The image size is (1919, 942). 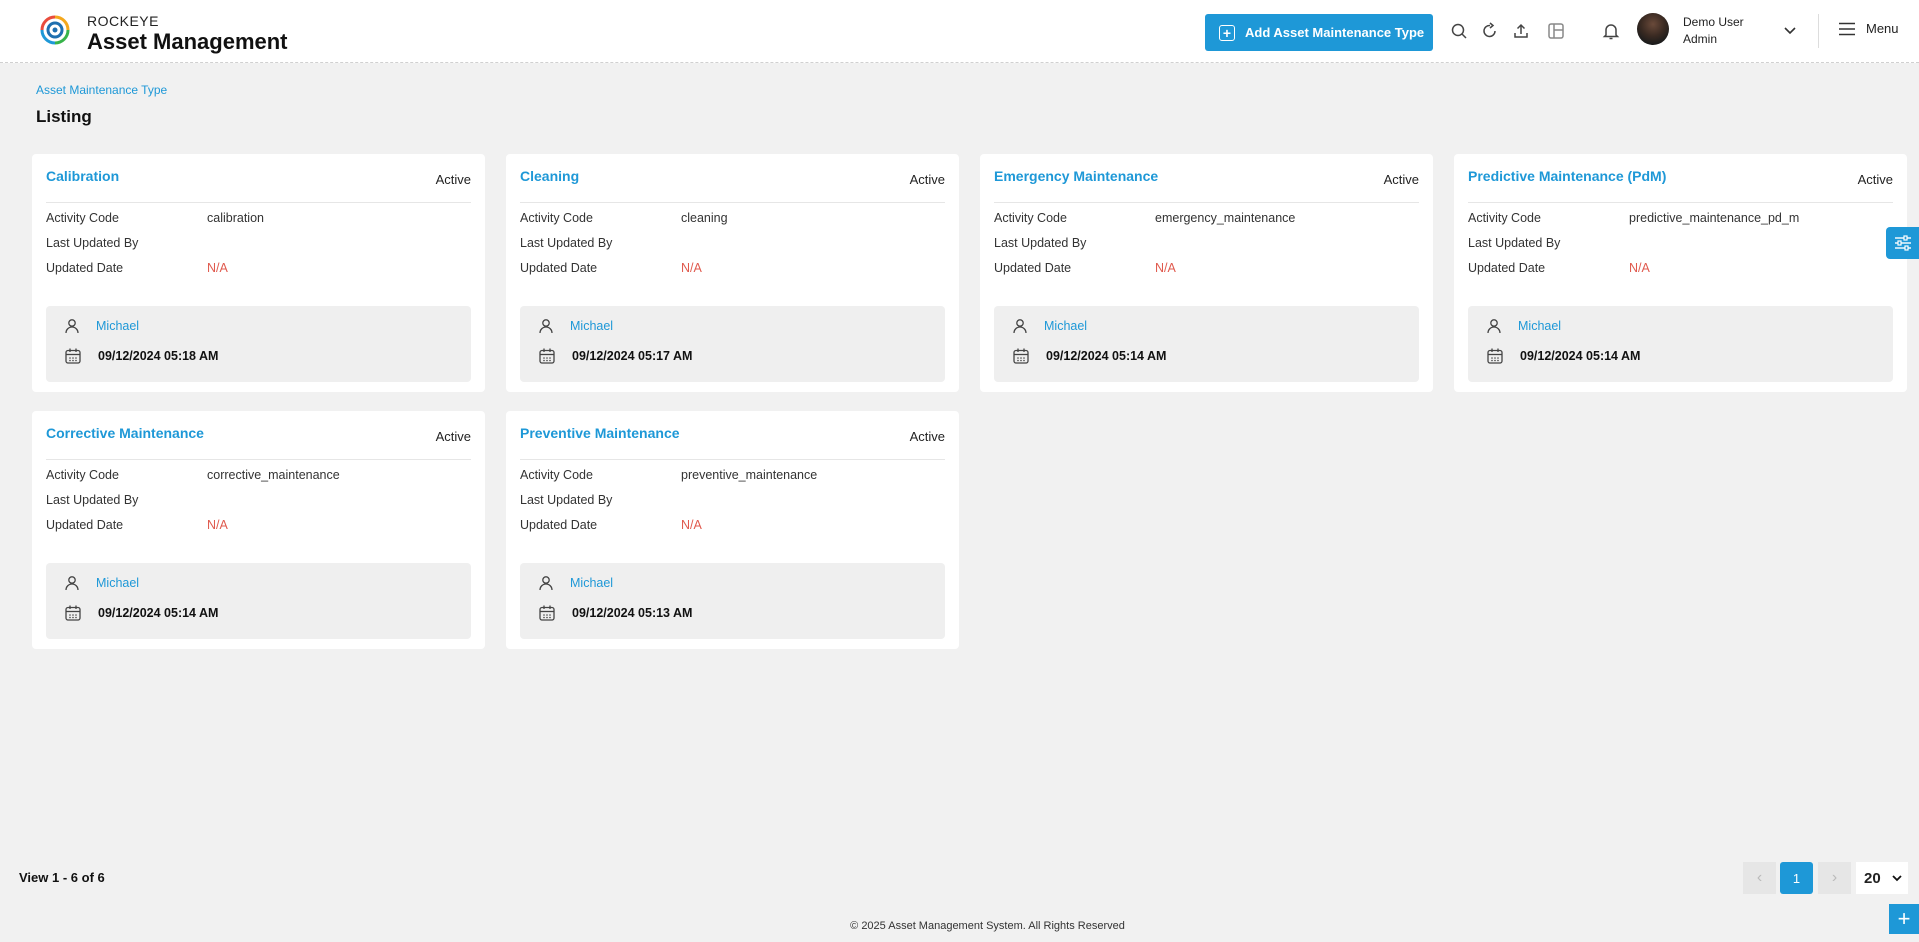 What do you see at coordinates (1847, 28) in the screenshot?
I see `hamburger-icon` at bounding box center [1847, 28].